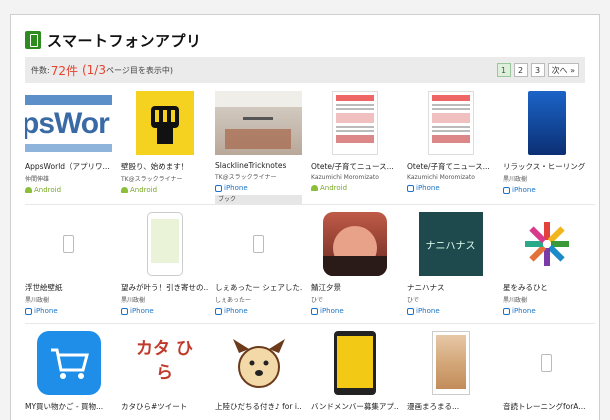 The image size is (610, 420). I want to click on count-number: 72件, so click(64, 70).